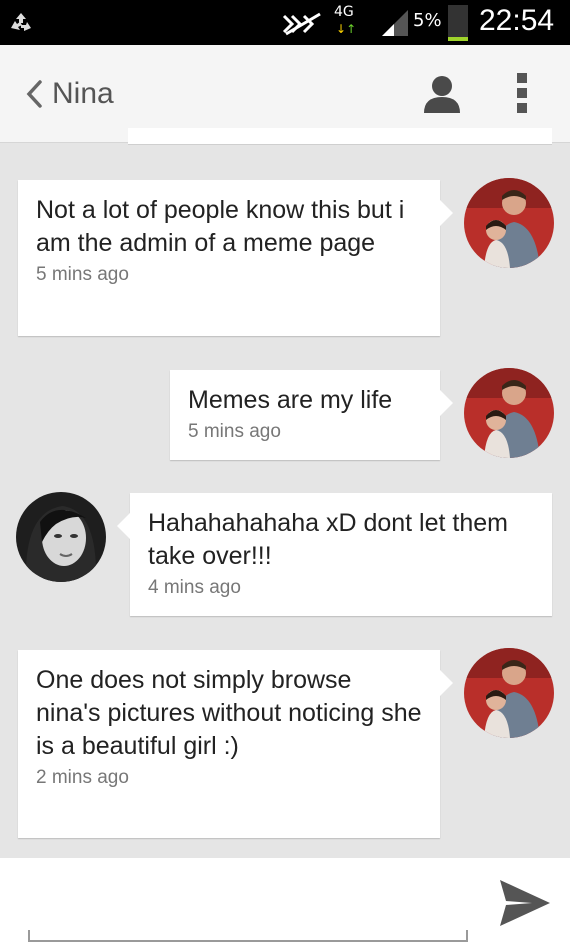 The image size is (570, 950). Describe the element at coordinates (458, 39) in the screenshot. I see `battery-level` at that location.